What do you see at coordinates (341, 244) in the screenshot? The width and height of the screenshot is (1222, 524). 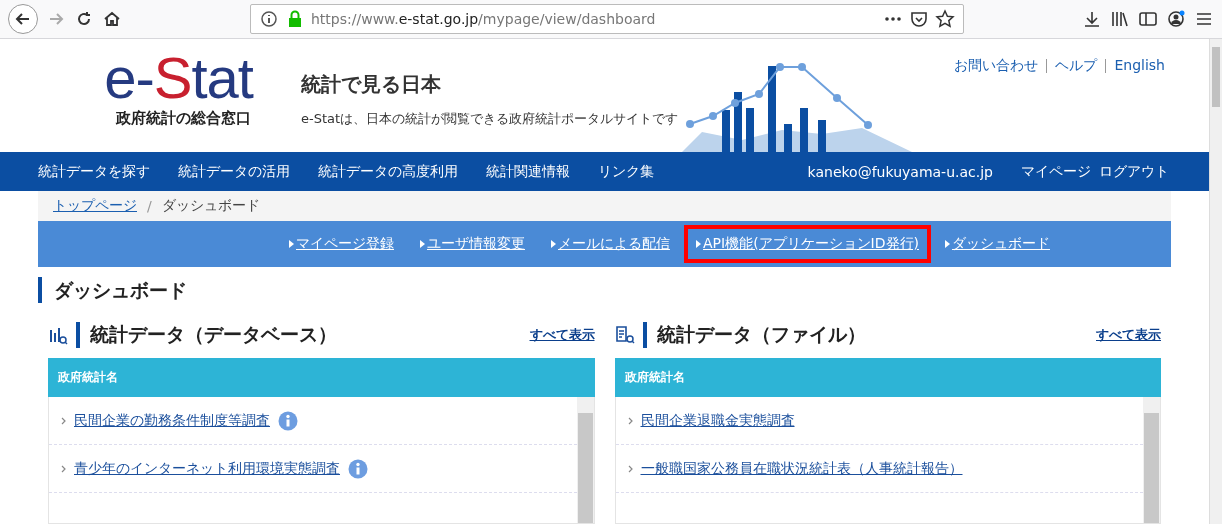 I see `subnav-link: マイページ登録` at bounding box center [341, 244].